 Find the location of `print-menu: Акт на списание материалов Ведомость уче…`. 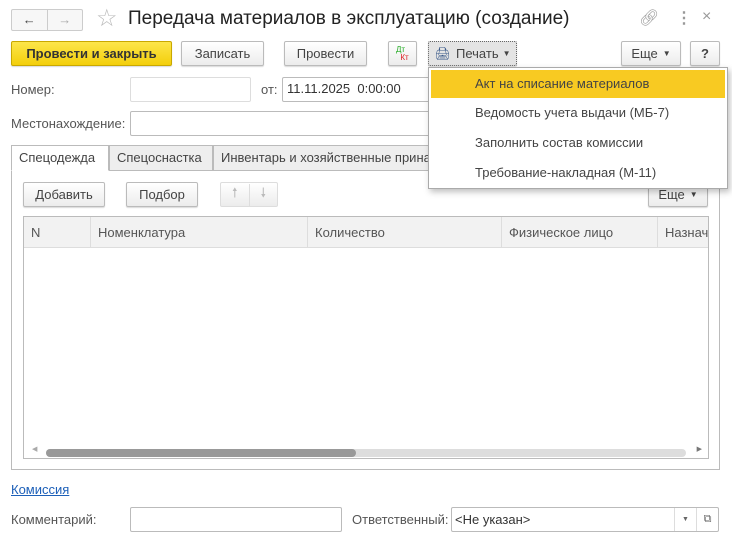

print-menu: Акт на списание материалов Ведомость уче… is located at coordinates (578, 128).